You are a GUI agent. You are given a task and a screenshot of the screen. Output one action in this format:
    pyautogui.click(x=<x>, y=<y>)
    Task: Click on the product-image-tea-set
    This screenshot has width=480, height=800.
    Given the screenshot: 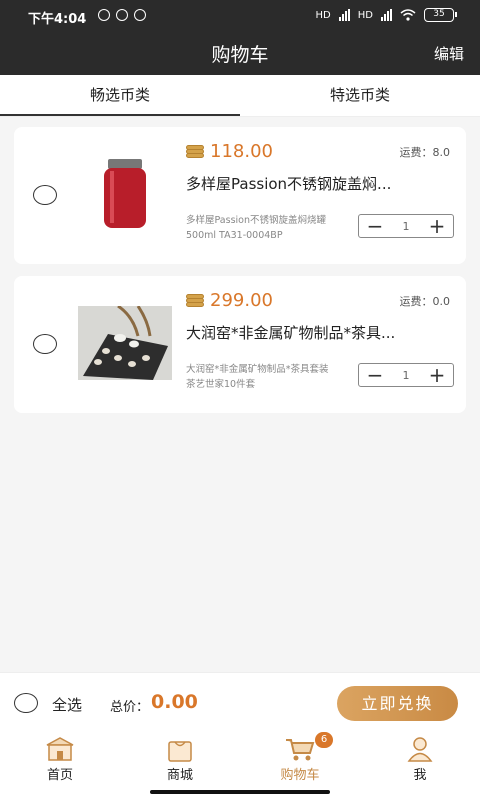 What is the action you would take?
    pyautogui.click(x=125, y=343)
    